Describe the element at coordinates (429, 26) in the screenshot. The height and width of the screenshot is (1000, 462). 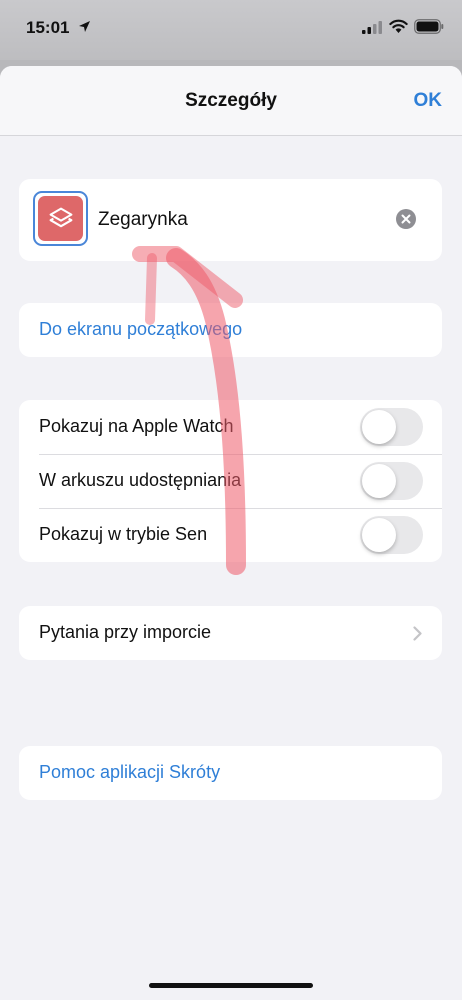
I see `battery-icon` at that location.